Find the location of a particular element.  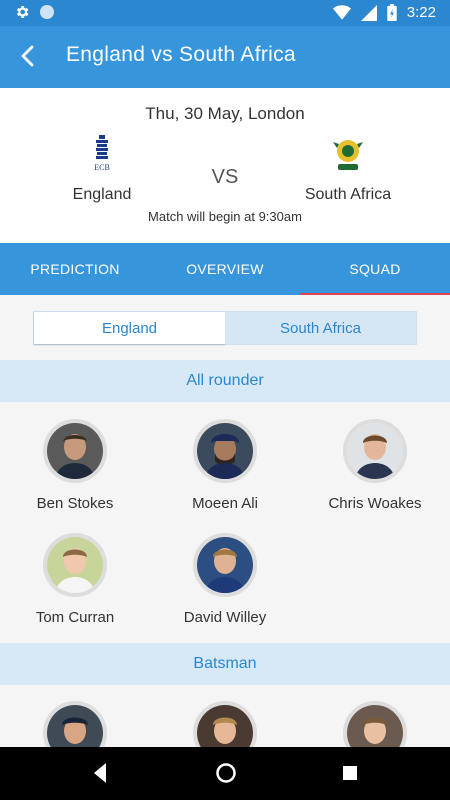

team-south-africa: South Africa is located at coordinates (348, 169).